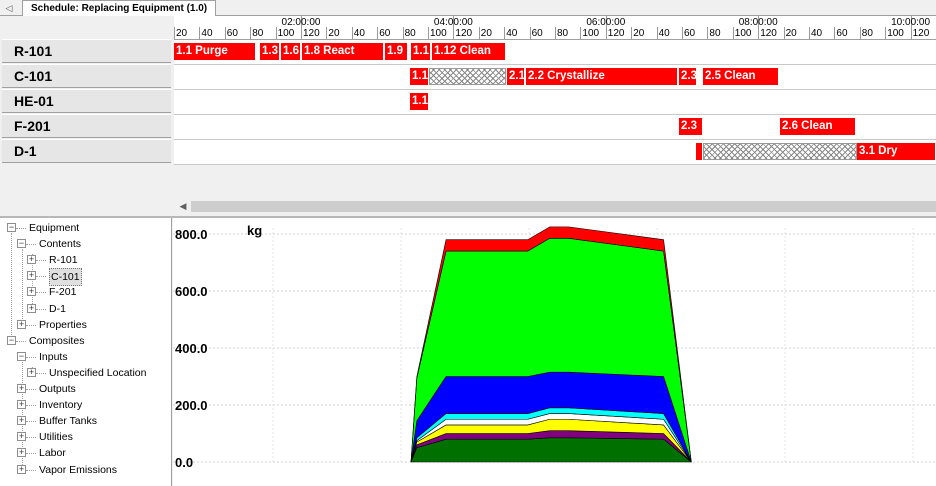 This screenshot has height=486, width=936. Describe the element at coordinates (516, 76) in the screenshot. I see `task-bar: 2.1` at that location.